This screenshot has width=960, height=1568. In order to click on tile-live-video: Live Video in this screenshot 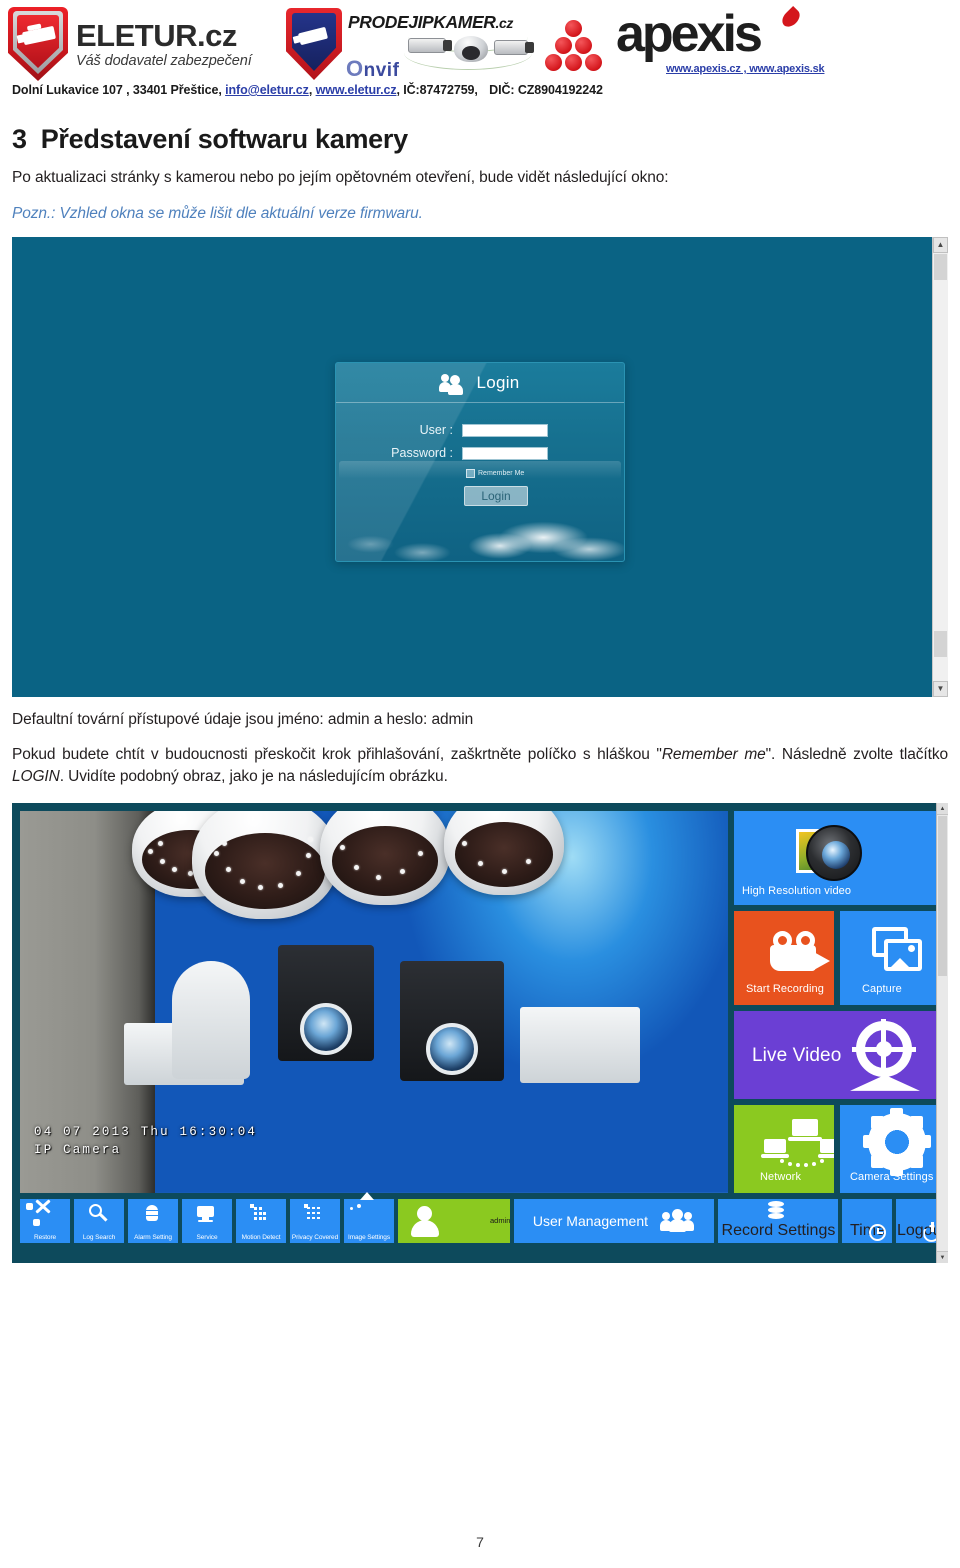, I will do `click(837, 1054)`.